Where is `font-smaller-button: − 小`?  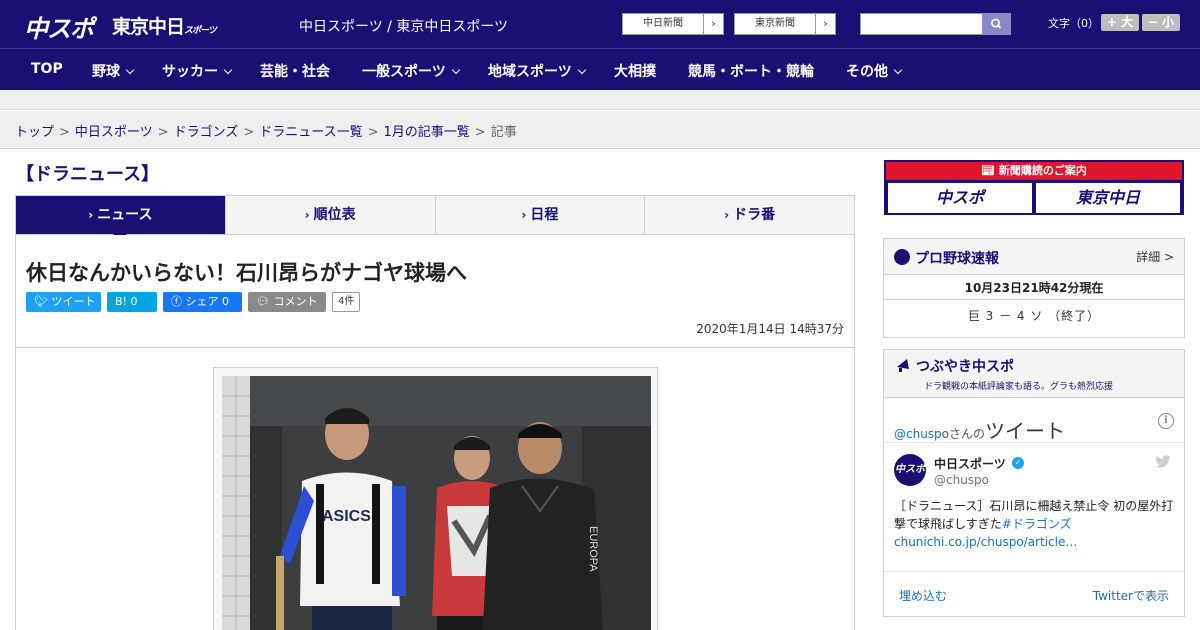 font-smaller-button: − 小 is located at coordinates (1161, 22).